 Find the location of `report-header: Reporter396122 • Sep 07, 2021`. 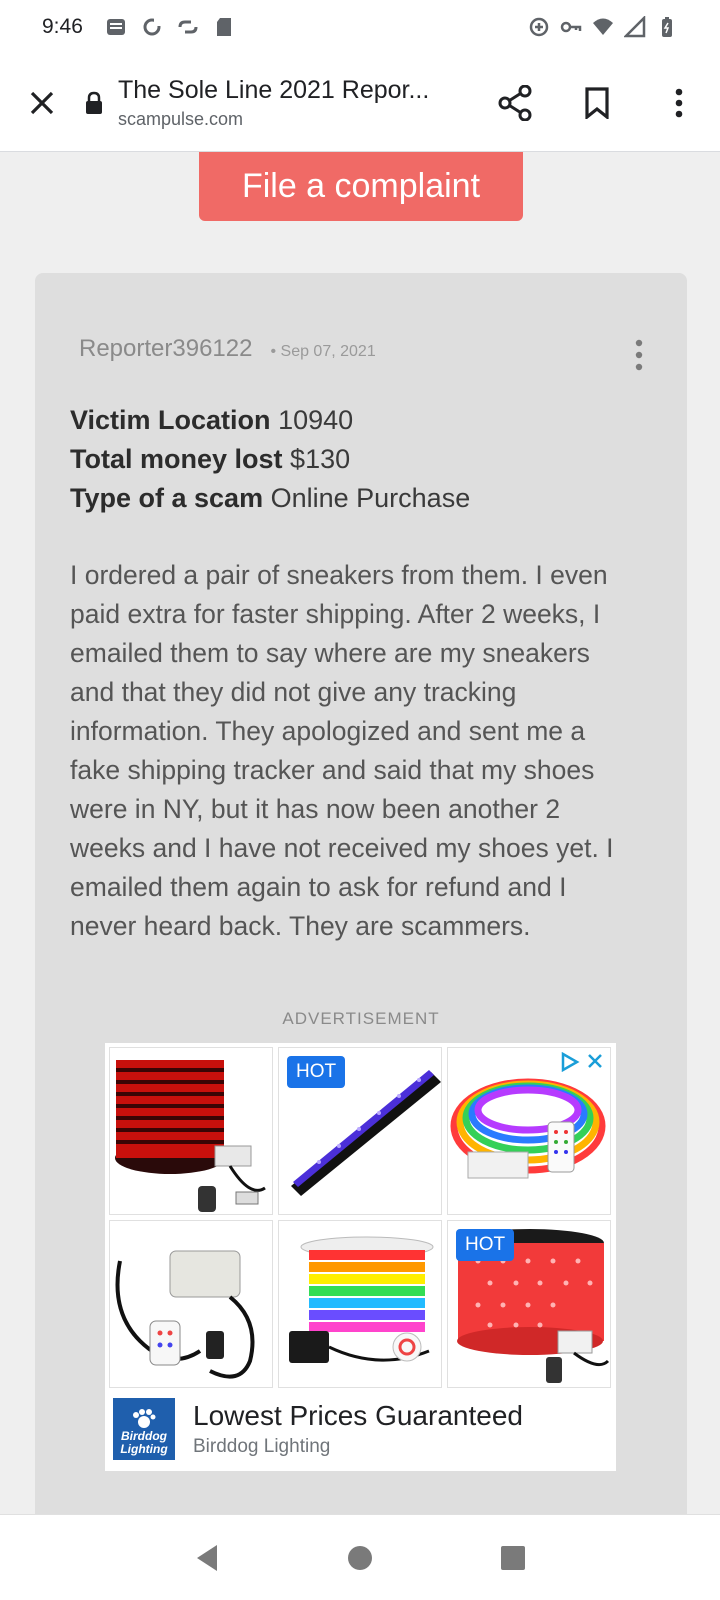

report-header: Reporter396122 • Sep 07, 2021 is located at coordinates (227, 349).